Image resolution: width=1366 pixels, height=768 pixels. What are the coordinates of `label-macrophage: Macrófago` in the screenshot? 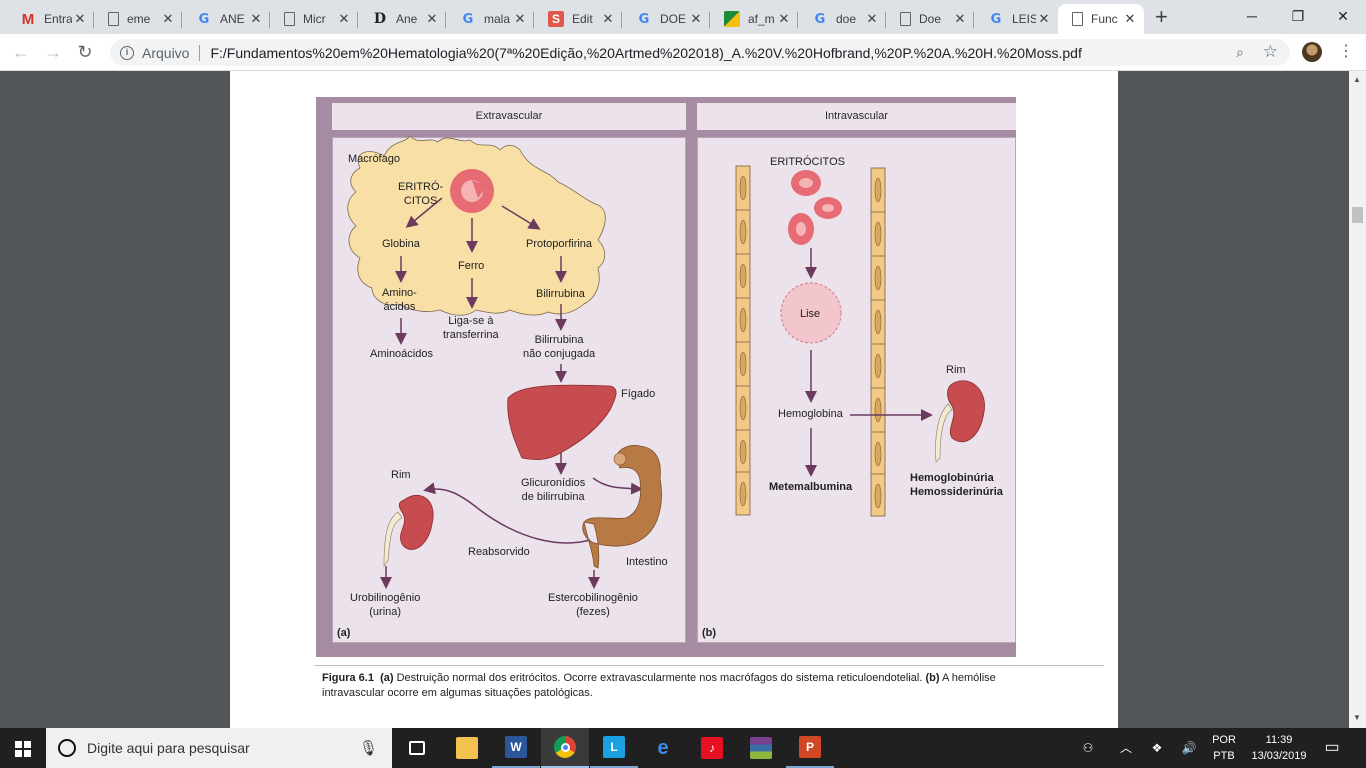 It's located at (374, 159).